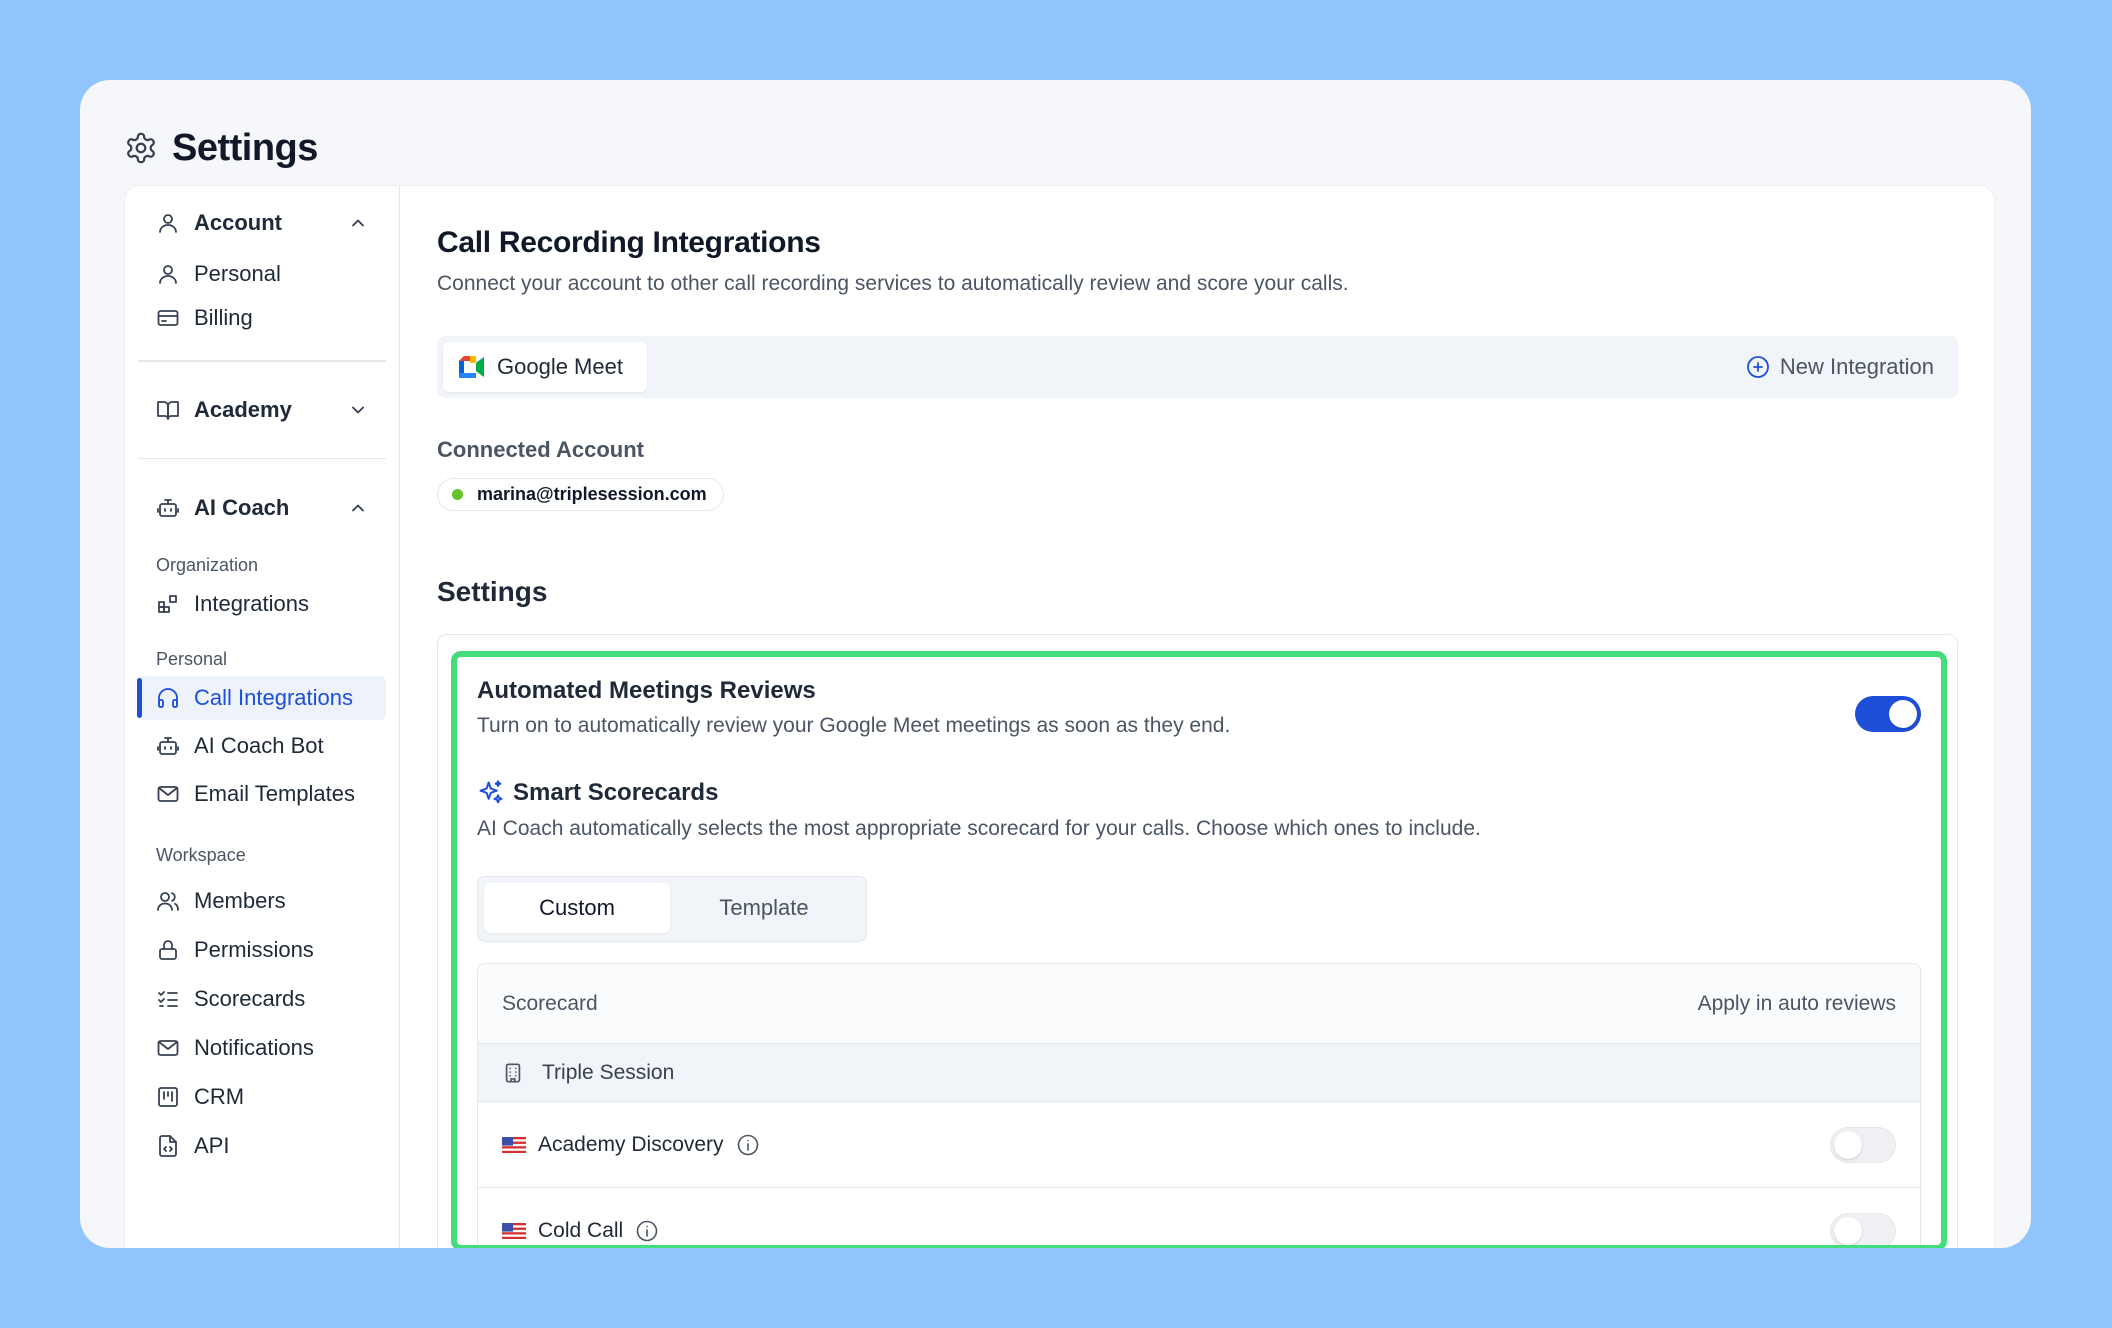 This screenshot has width=2112, height=1328. What do you see at coordinates (581, 1230) in the screenshot?
I see `scorecard-name: Cold Call` at bounding box center [581, 1230].